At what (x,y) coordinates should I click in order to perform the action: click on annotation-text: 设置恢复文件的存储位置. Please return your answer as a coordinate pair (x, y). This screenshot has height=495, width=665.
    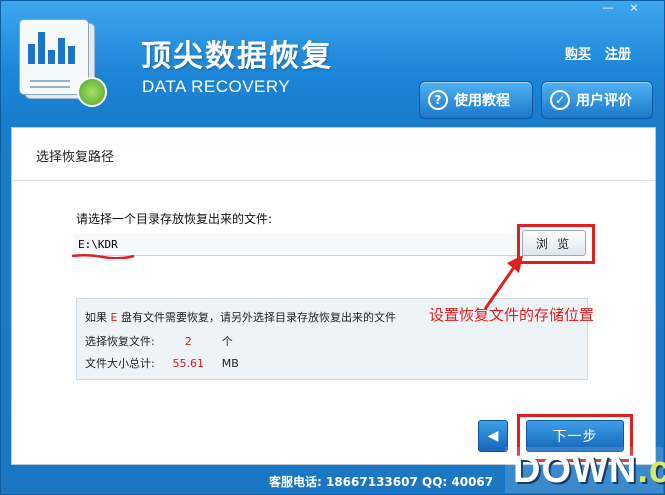
    Looking at the image, I should click on (512, 315).